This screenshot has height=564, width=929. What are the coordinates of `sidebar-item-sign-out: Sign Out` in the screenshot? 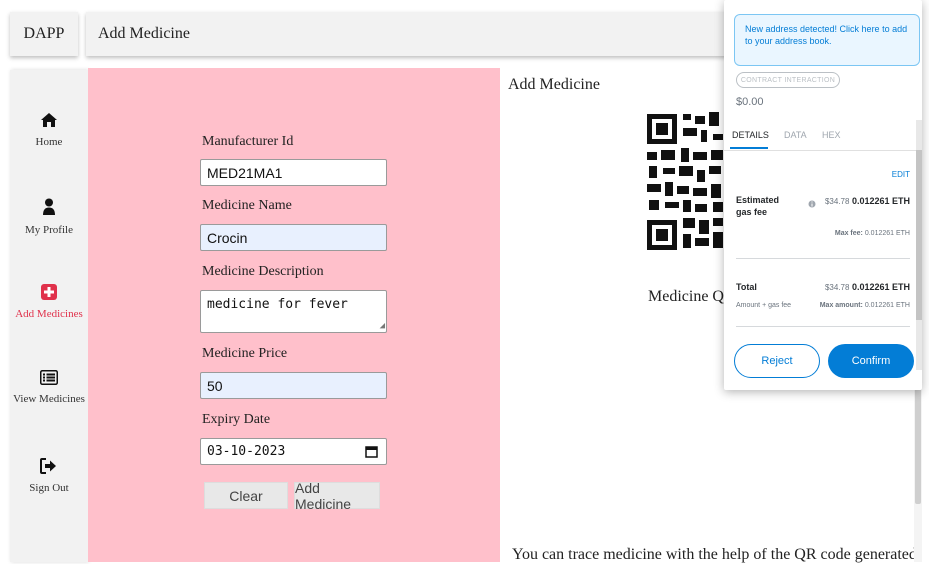 It's located at (49, 476).